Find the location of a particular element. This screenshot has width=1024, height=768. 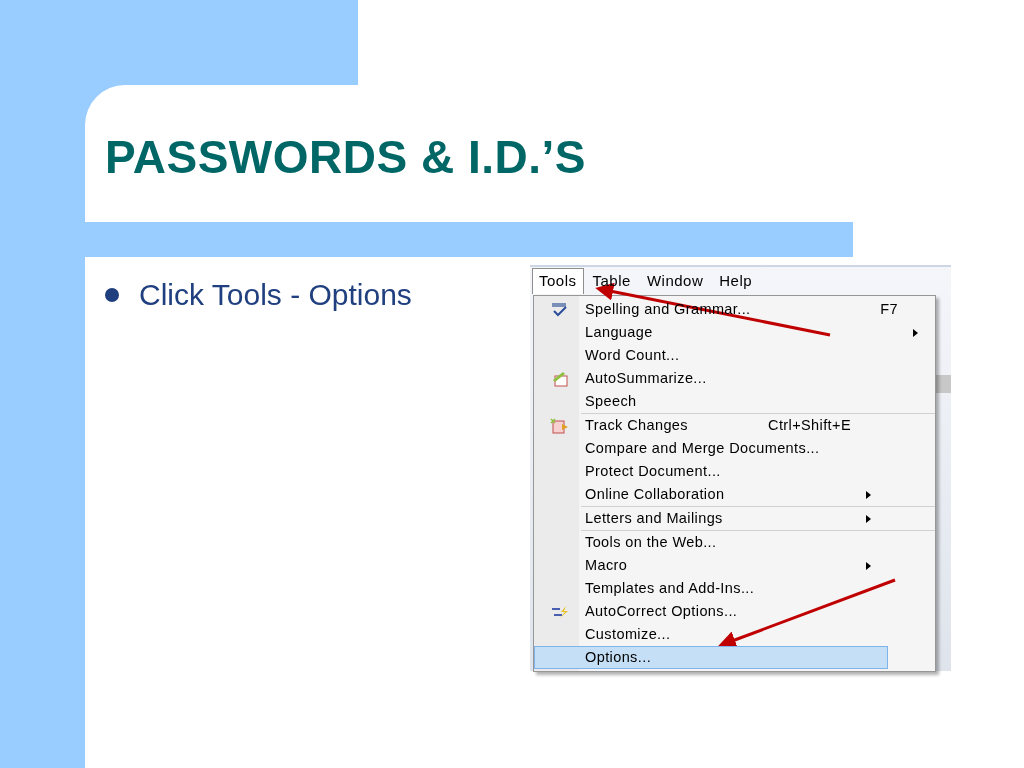

menu-item: Online Collaboration is located at coordinates (711, 494).